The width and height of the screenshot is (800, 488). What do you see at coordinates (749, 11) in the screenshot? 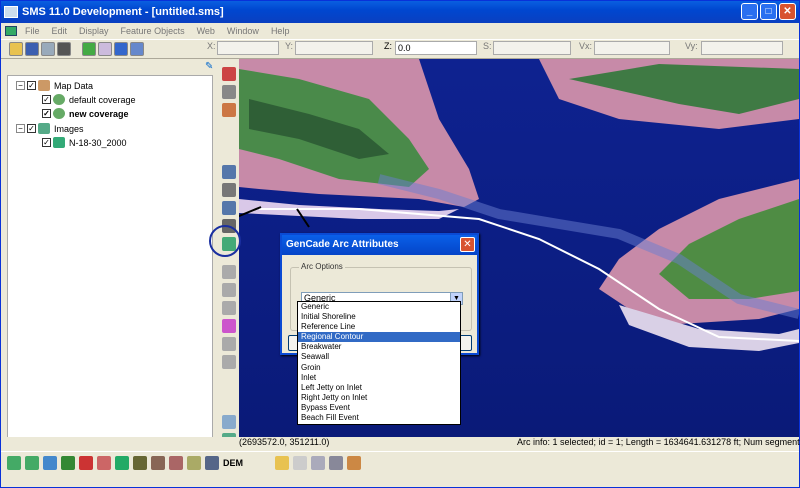
I see `minimize-icon: _` at bounding box center [749, 11].